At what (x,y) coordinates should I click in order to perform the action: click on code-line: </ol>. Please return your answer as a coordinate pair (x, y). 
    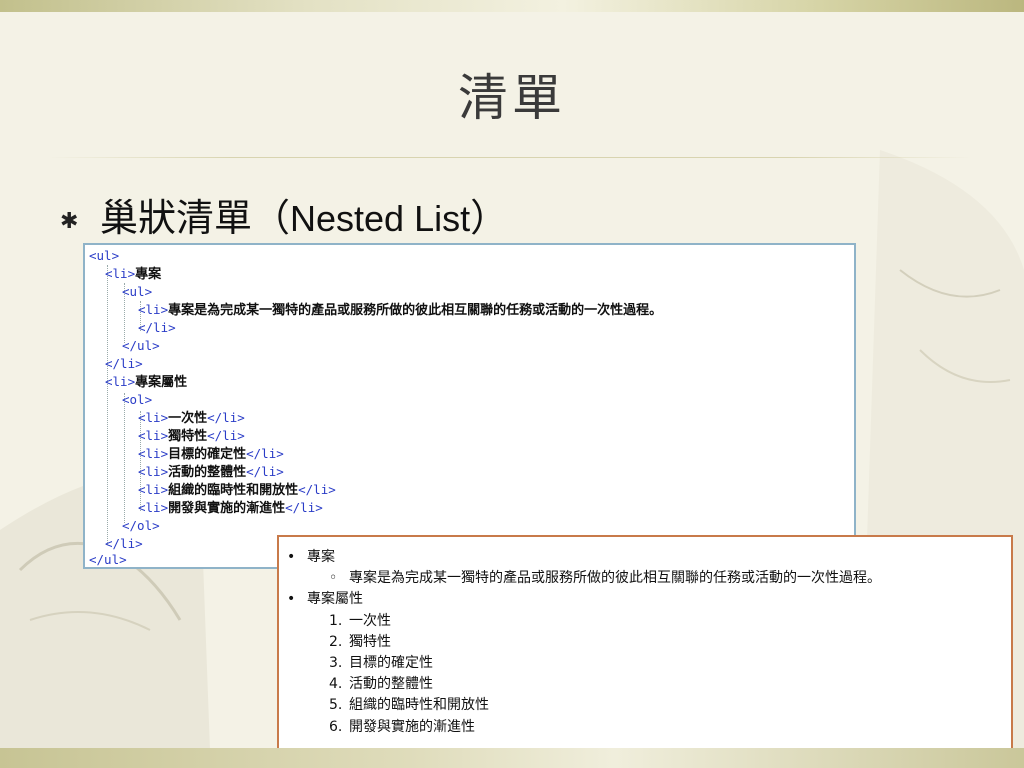
    Looking at the image, I should click on (141, 526).